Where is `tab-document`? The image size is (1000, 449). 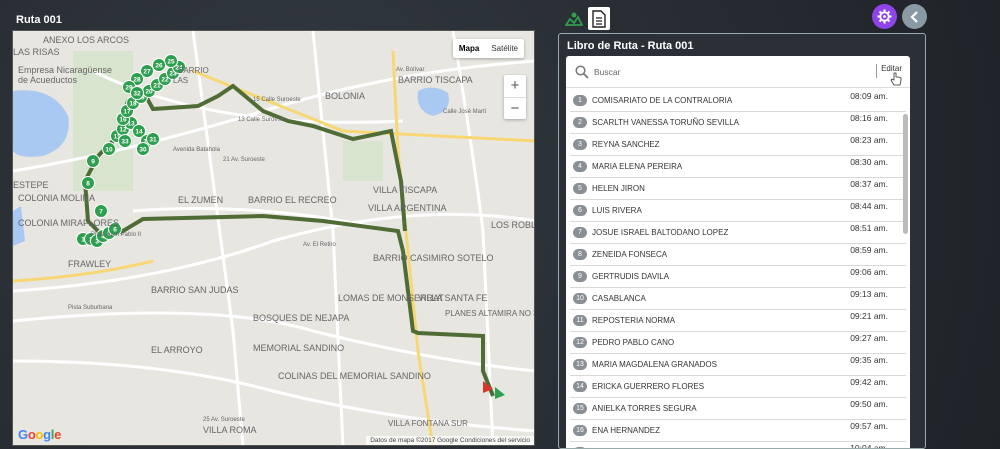 tab-document is located at coordinates (599, 18).